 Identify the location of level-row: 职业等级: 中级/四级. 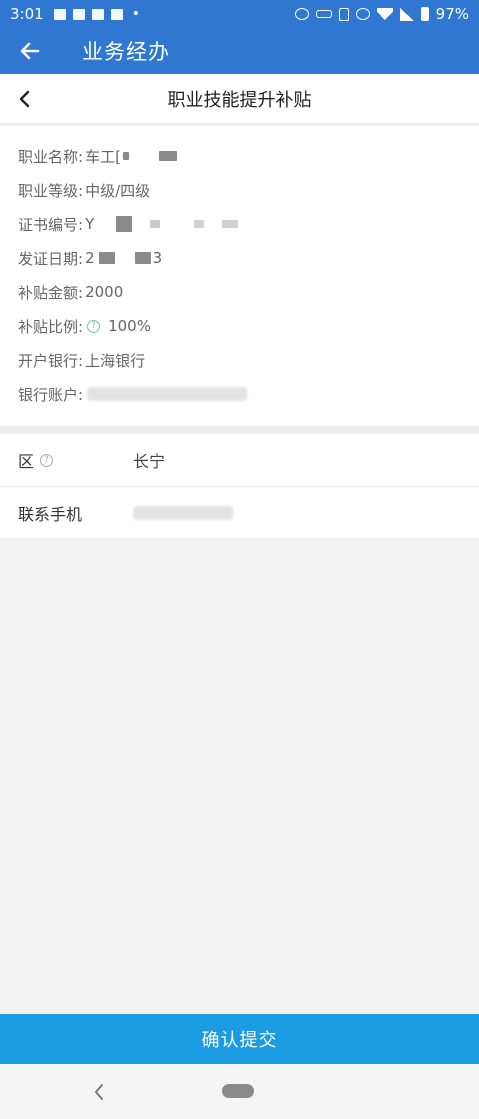
(84, 190).